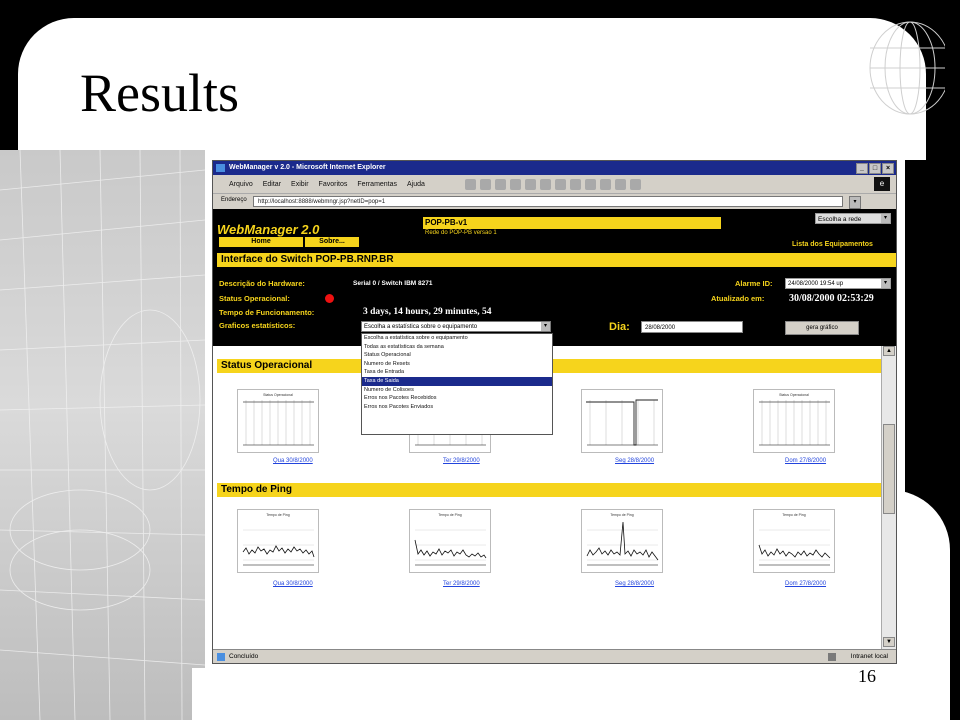 Image resolution: width=960 pixels, height=720 pixels. I want to click on status-chart-svg, so click(622, 422).